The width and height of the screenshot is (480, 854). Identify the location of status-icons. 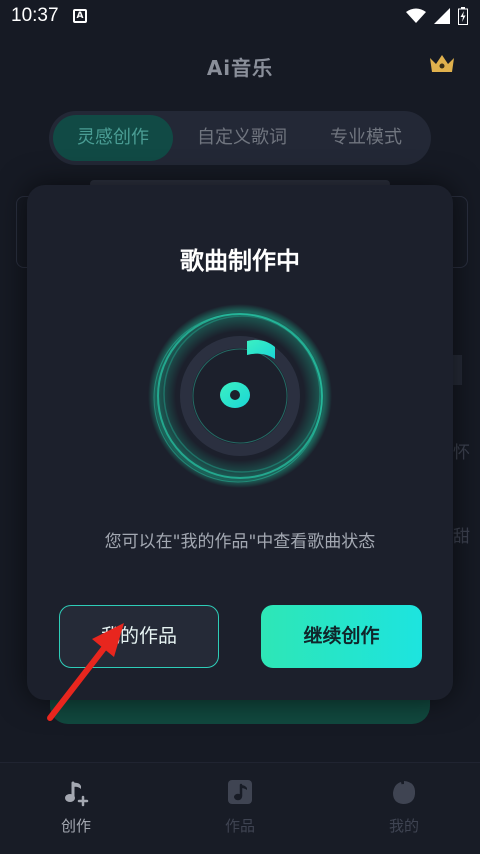
(437, 16).